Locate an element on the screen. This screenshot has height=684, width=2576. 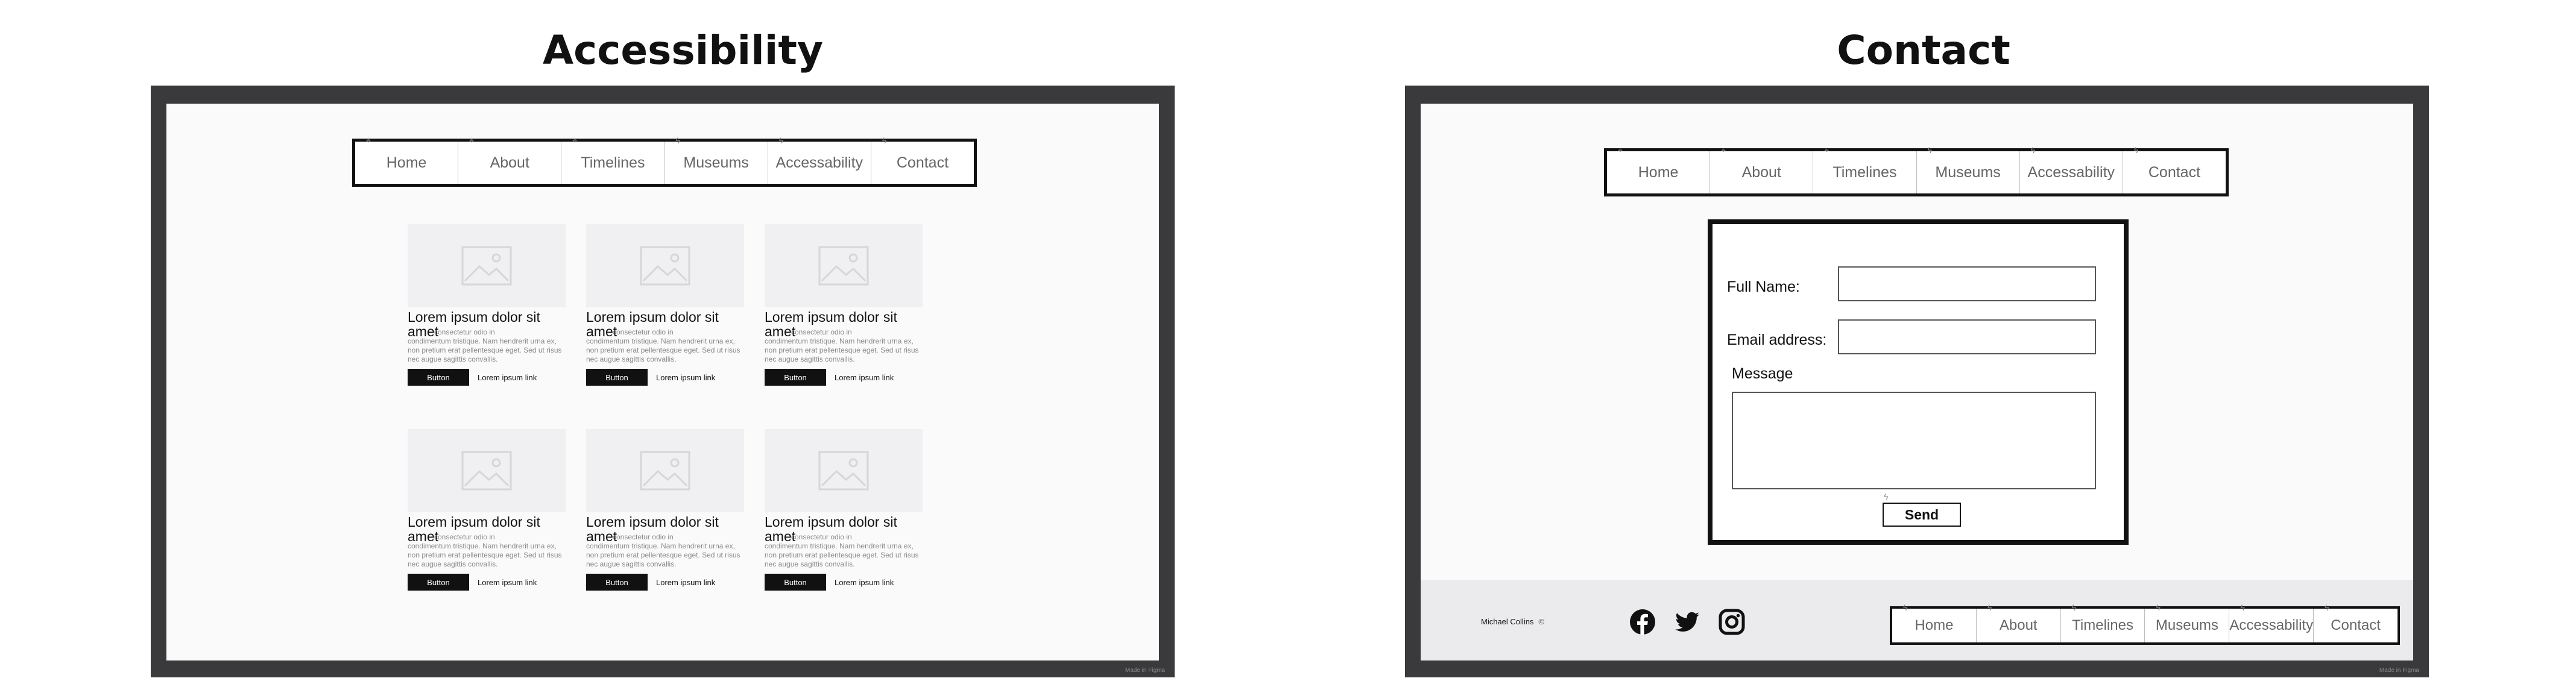
contact-heading: Contact is located at coordinates (1923, 51).